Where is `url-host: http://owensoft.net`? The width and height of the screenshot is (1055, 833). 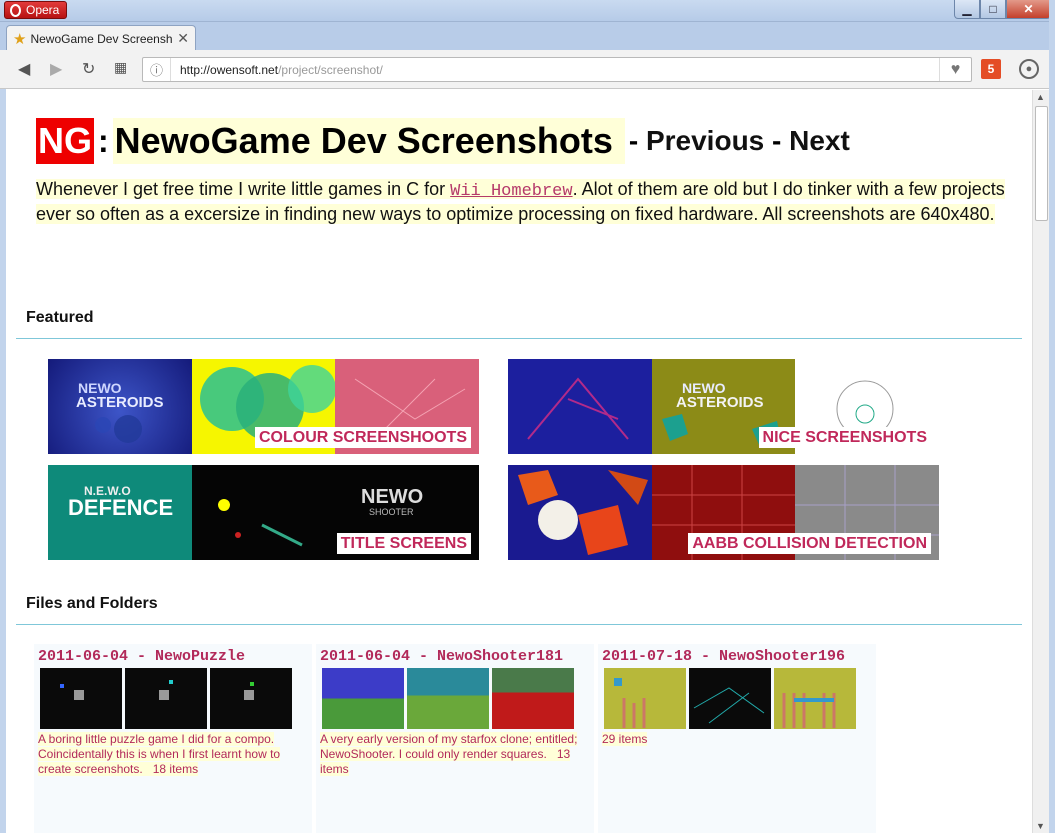 url-host: http://owensoft.net is located at coordinates (229, 69).